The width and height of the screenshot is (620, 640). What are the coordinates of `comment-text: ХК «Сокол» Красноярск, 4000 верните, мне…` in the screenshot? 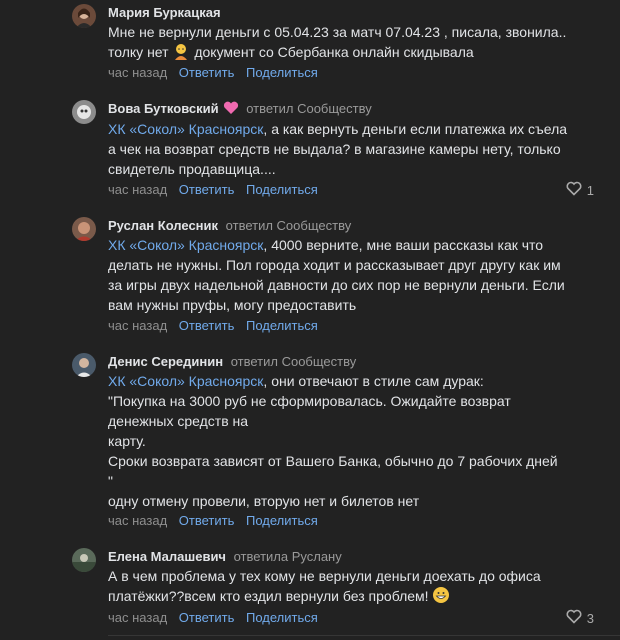 It's located at (353, 275).